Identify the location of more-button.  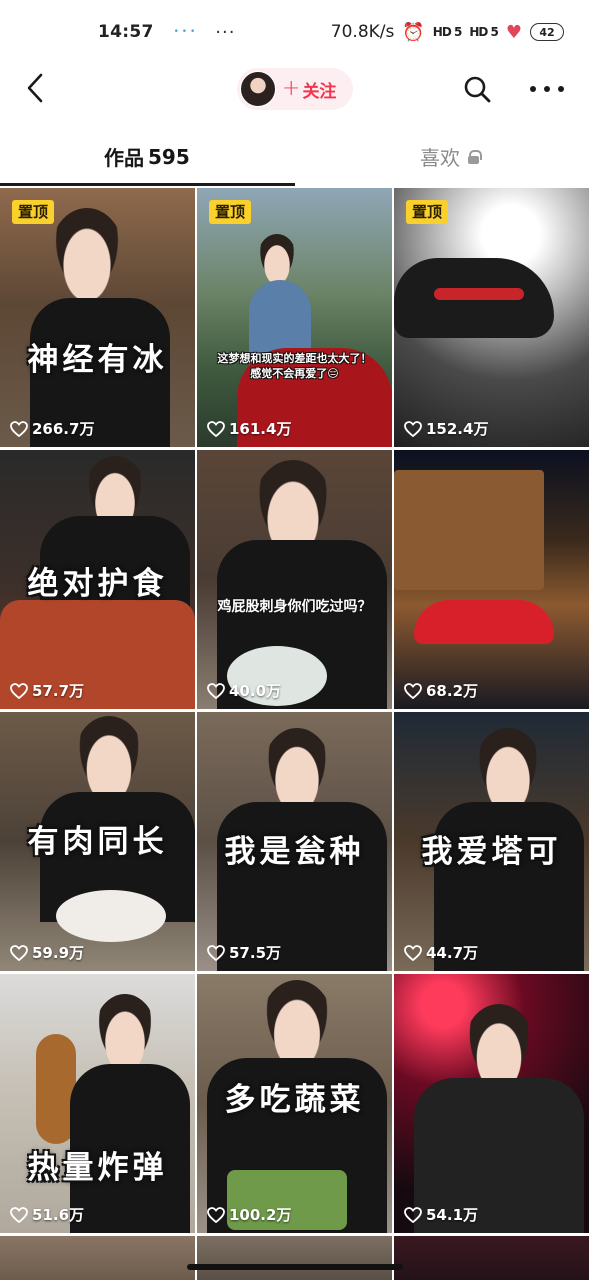
(547, 89).